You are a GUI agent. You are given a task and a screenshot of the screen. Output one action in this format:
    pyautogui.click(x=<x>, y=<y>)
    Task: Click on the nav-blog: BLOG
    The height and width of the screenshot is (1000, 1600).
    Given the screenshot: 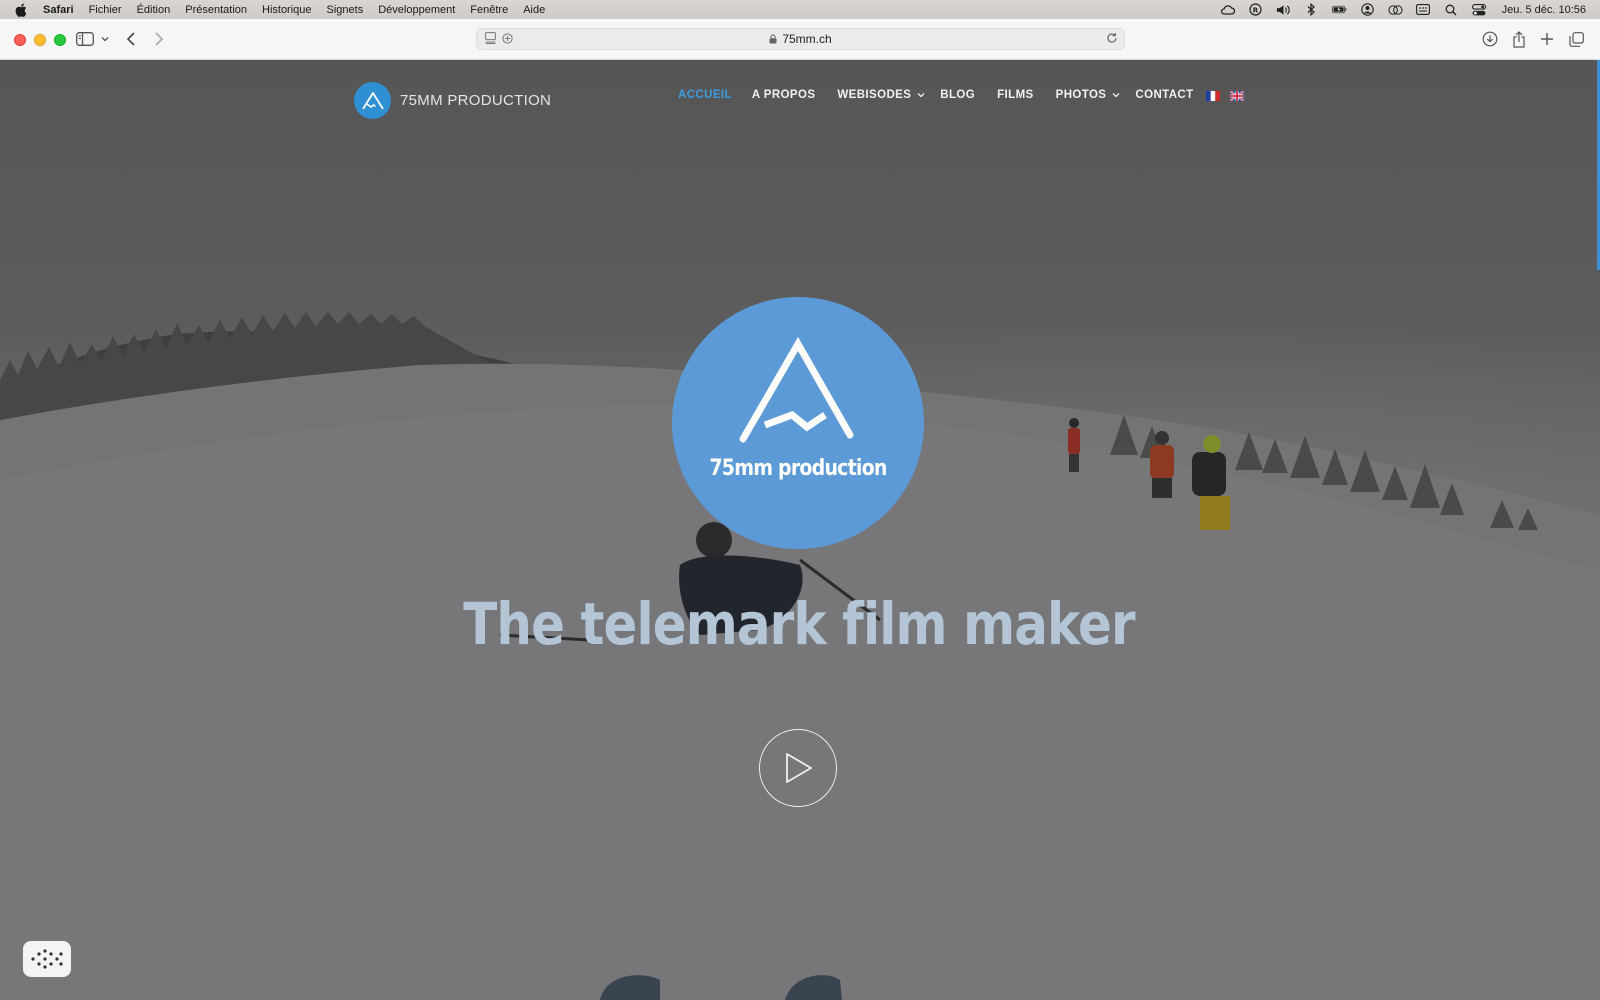 What is the action you would take?
    pyautogui.click(x=957, y=95)
    